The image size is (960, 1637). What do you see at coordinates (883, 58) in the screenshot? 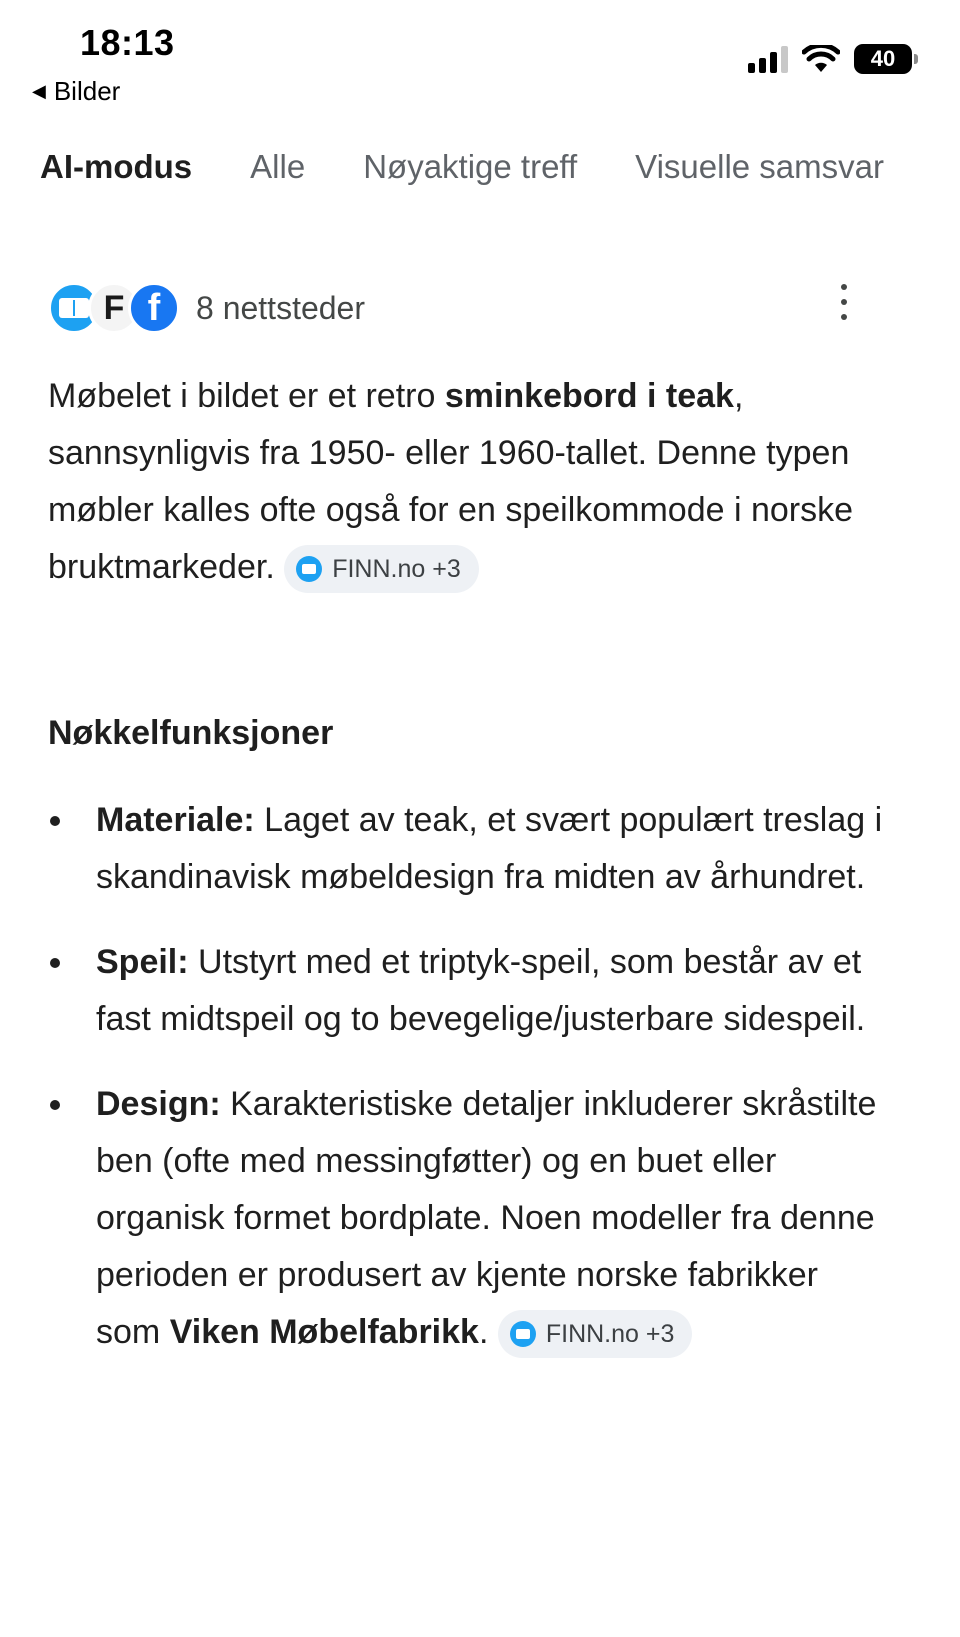
I see `battery-level: 40` at bounding box center [883, 58].